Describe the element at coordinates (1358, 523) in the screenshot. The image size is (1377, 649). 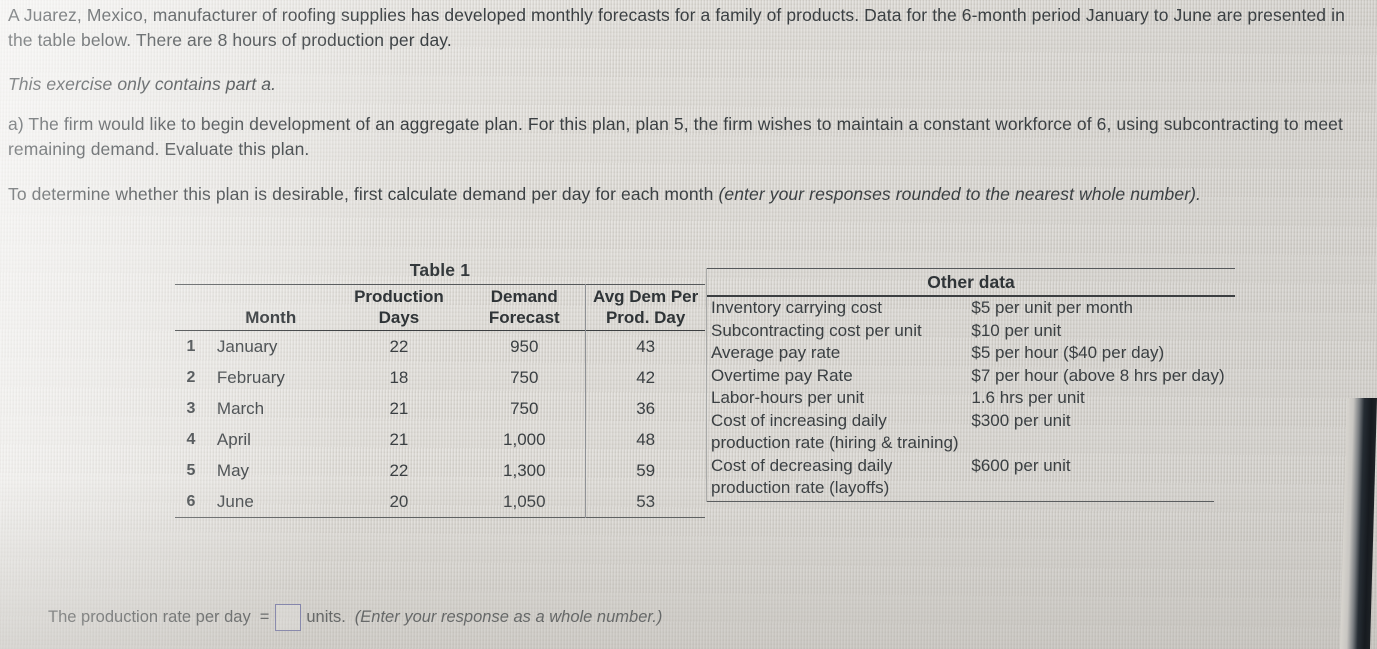
I see `monitor-bezel-right` at that location.